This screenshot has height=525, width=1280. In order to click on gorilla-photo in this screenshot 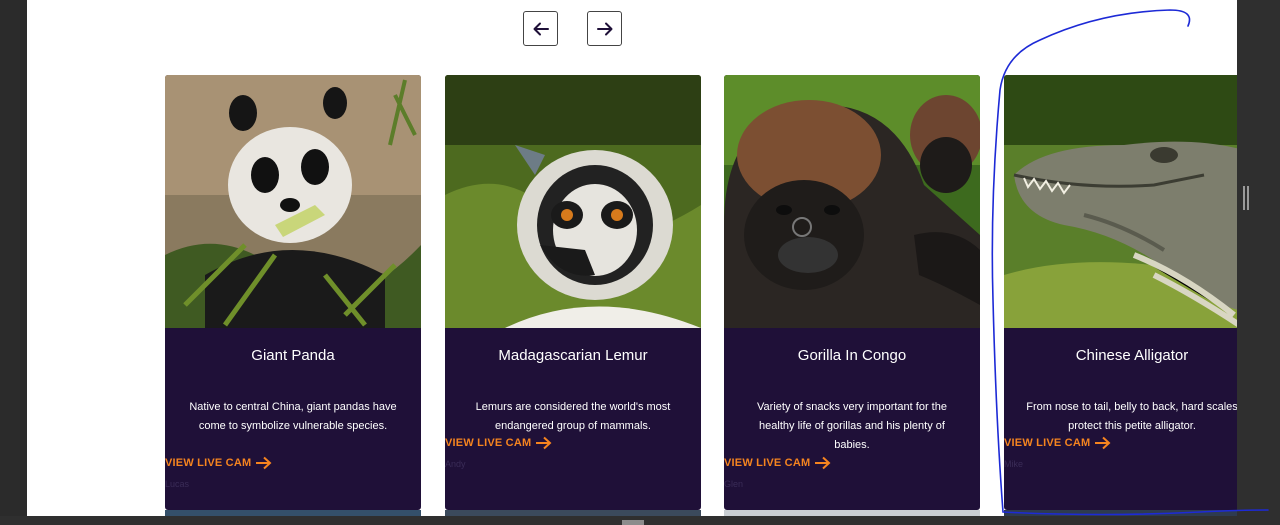, I will do `click(852, 201)`.